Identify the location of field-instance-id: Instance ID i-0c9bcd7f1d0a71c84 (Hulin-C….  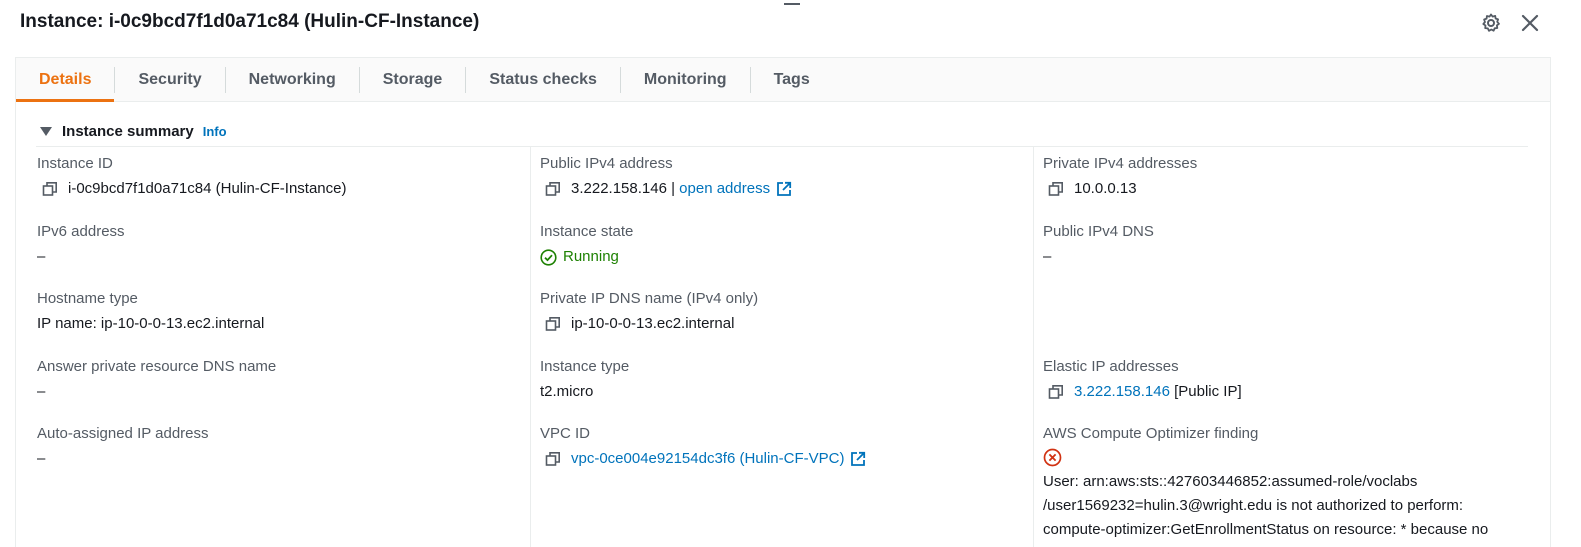
(191, 176).